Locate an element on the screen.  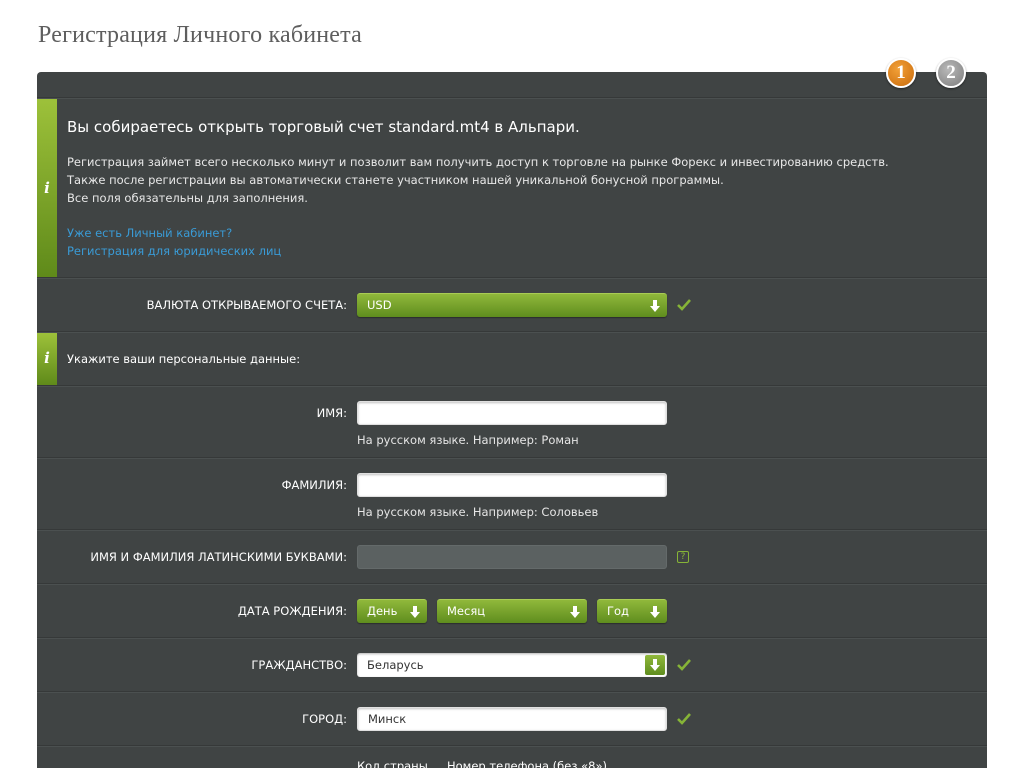
step-indicator-1: 1 is located at coordinates (901, 73).